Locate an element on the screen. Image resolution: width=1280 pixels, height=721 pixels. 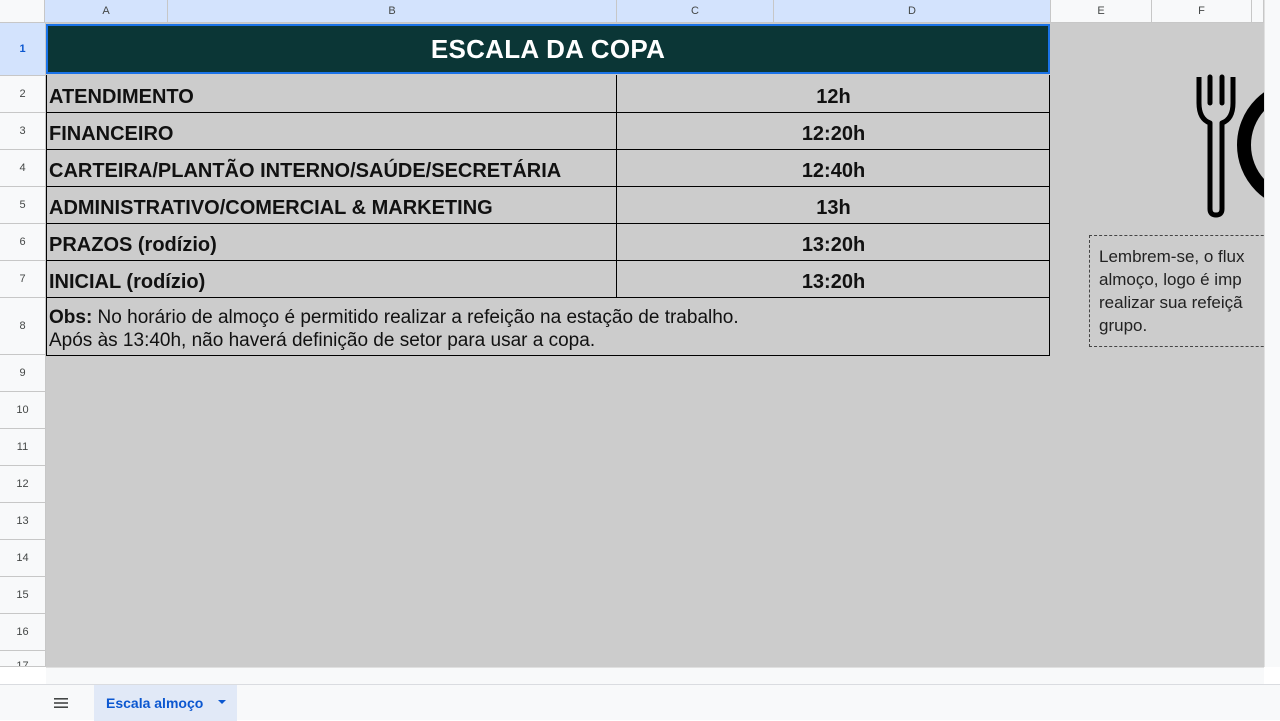
note-line: Lembrem-se, o flux is located at coordinates (1172, 256).